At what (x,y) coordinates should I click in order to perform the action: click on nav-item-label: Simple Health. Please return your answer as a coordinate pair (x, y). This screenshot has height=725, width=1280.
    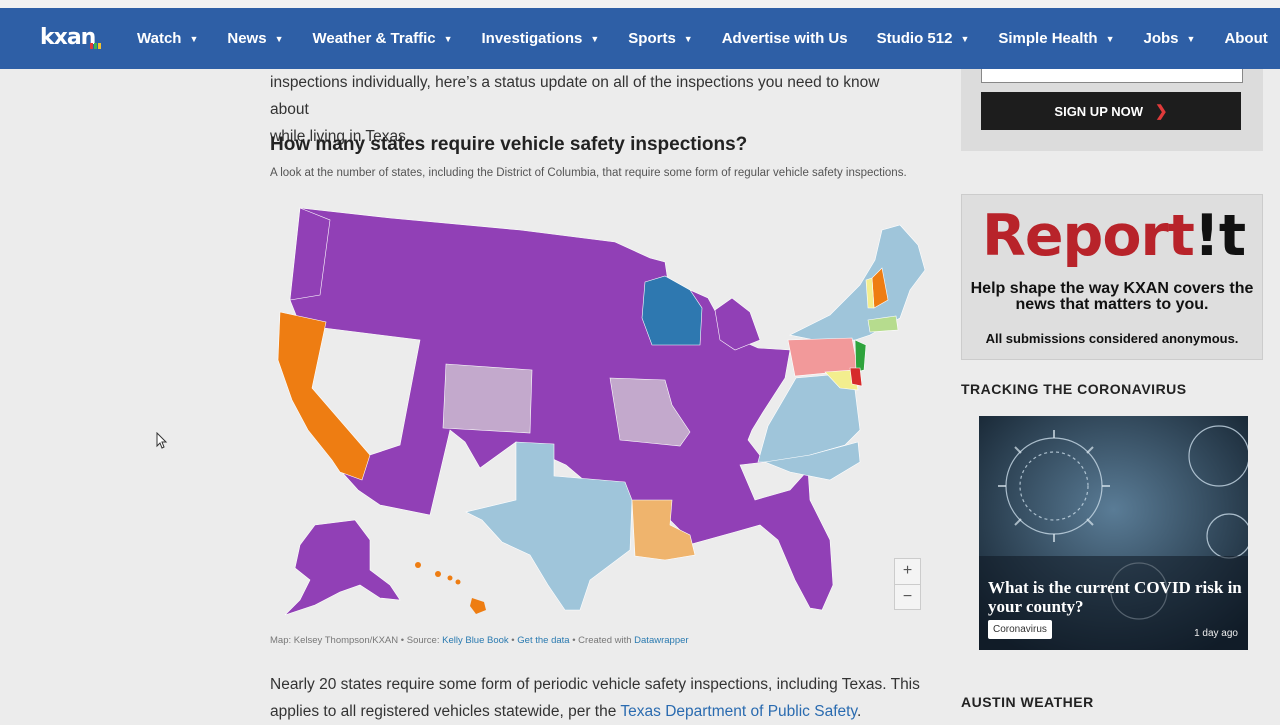
    Looking at the image, I should click on (1048, 38).